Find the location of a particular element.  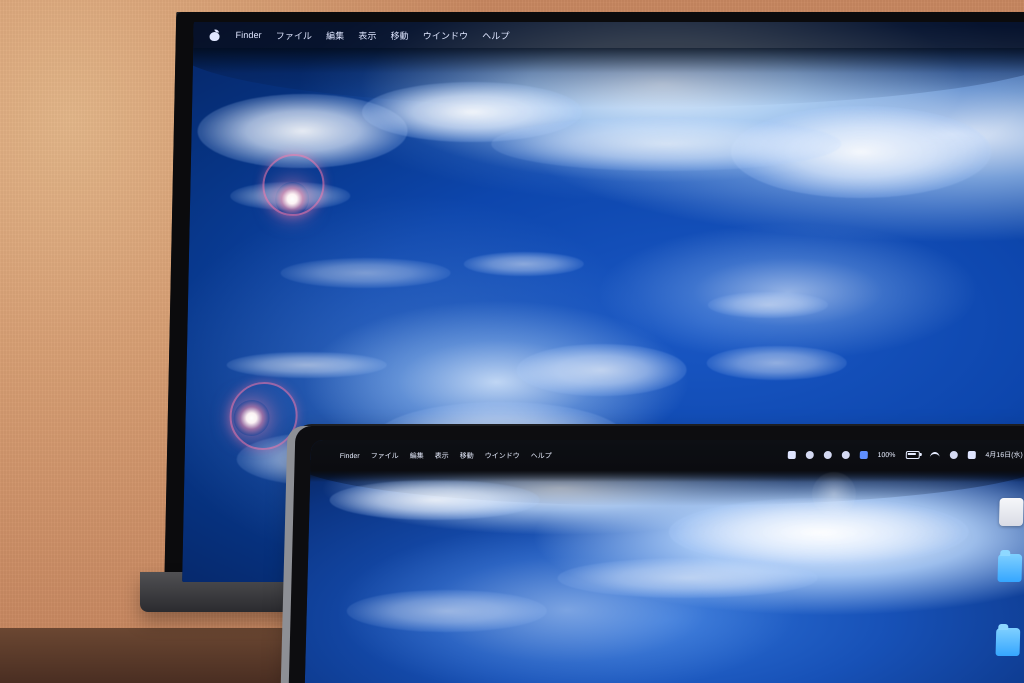

wifi-icon is located at coordinates (934, 455).